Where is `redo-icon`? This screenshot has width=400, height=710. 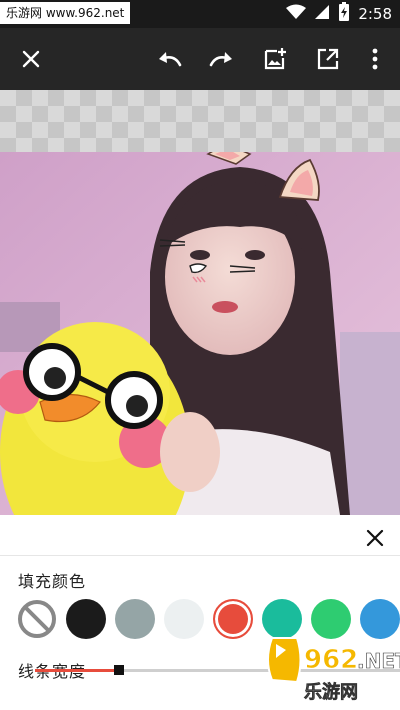 redo-icon is located at coordinates (220, 59).